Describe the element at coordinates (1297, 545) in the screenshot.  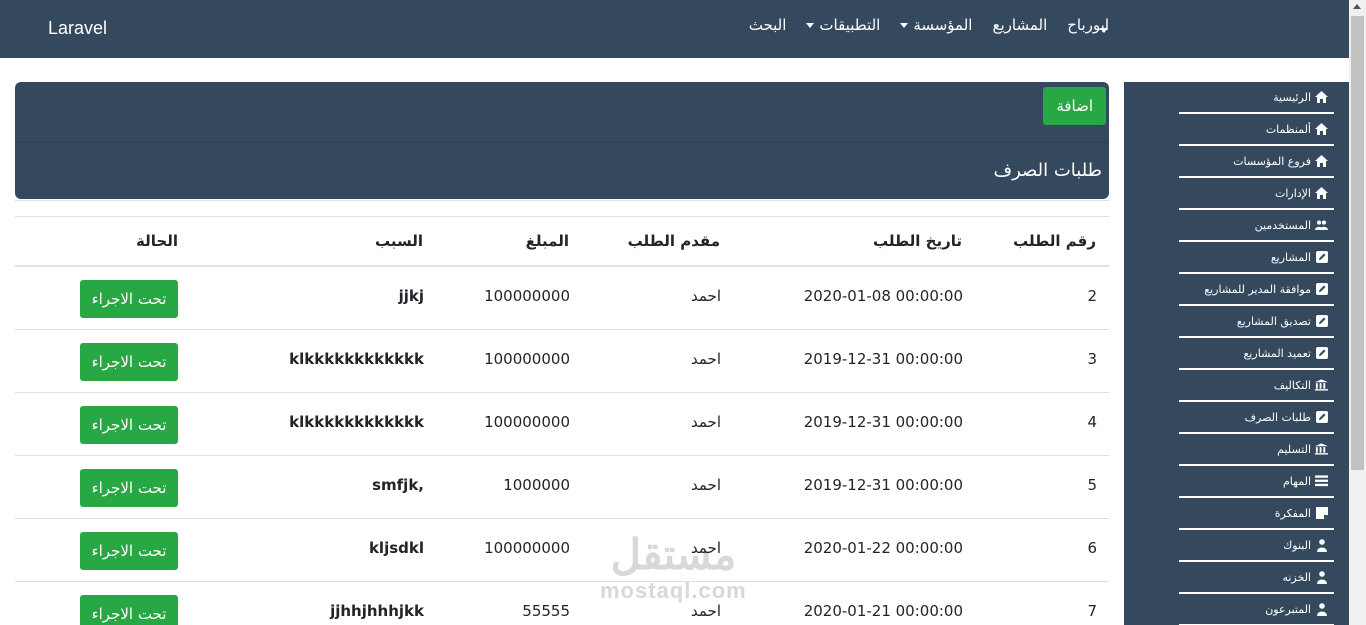
I see `sidebar-item-label: البنوك` at that location.